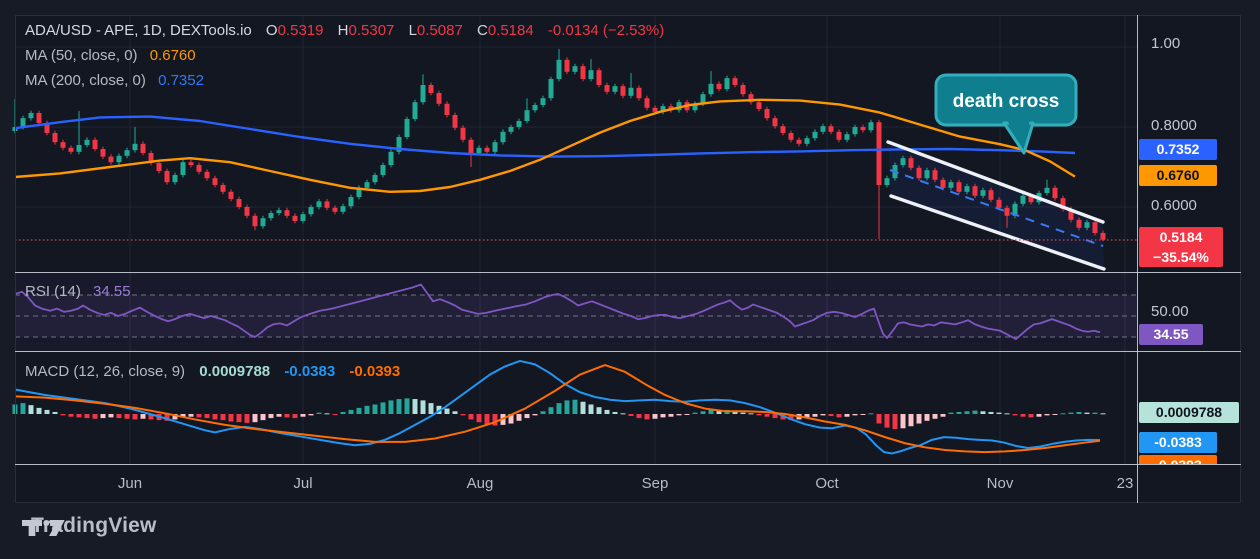  Describe the element at coordinates (130, 483) in the screenshot. I see `time-label-jun: Jun` at that location.